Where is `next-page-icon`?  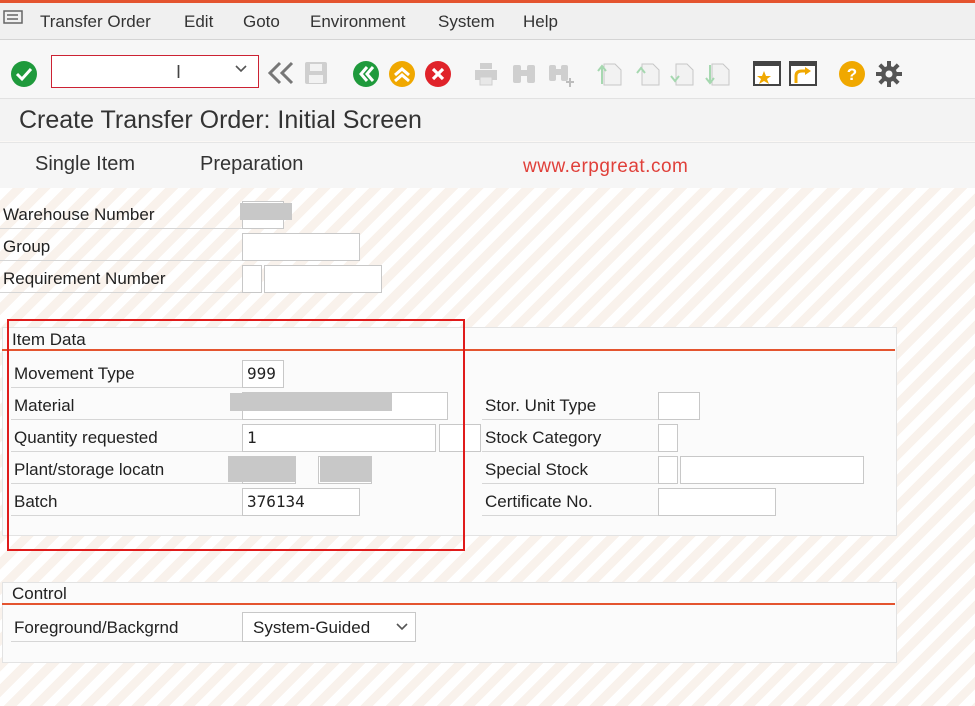
next-page-icon is located at coordinates (682, 74).